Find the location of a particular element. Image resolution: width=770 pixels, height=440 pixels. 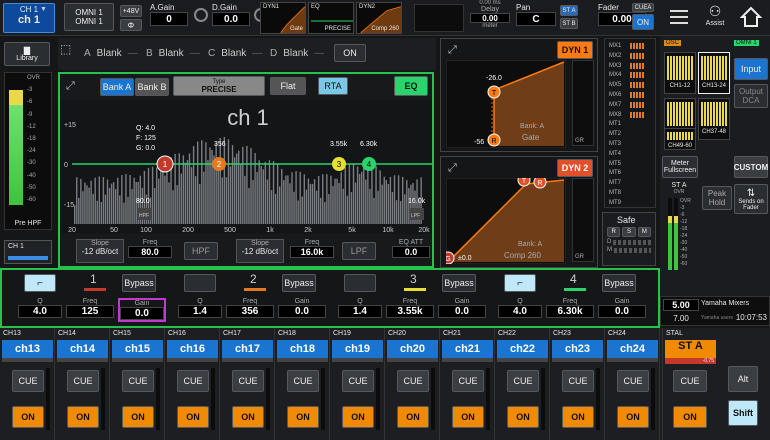

bank-tile-2: CH13-24 is located at coordinates (714, 73).